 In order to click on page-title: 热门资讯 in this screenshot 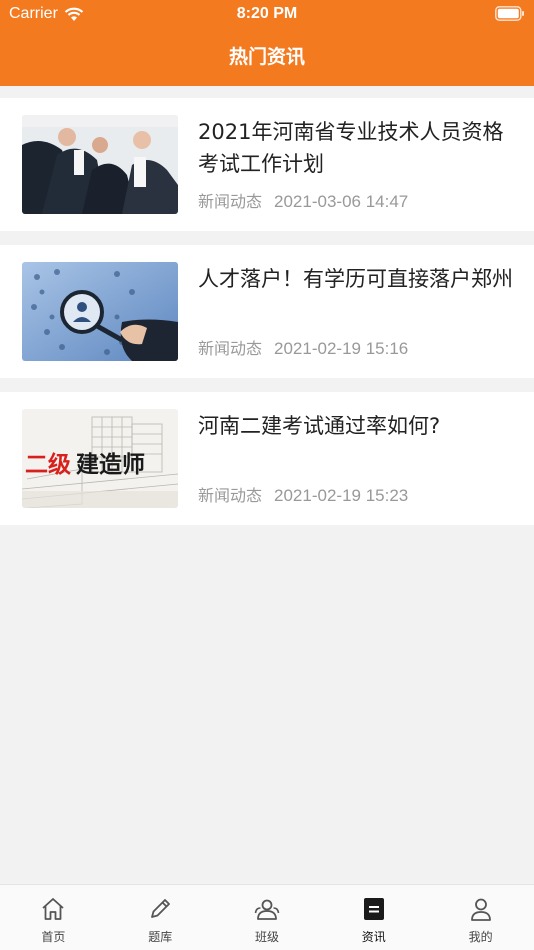, I will do `click(266, 57)`.